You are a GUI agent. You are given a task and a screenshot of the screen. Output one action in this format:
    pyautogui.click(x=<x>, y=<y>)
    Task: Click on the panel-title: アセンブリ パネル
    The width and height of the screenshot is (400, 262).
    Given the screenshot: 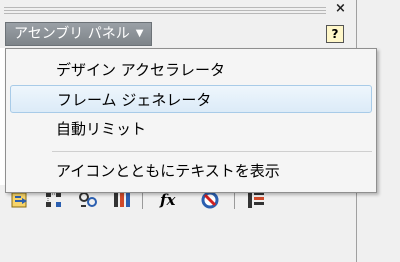 What is the action you would take?
    pyautogui.click(x=72, y=34)
    